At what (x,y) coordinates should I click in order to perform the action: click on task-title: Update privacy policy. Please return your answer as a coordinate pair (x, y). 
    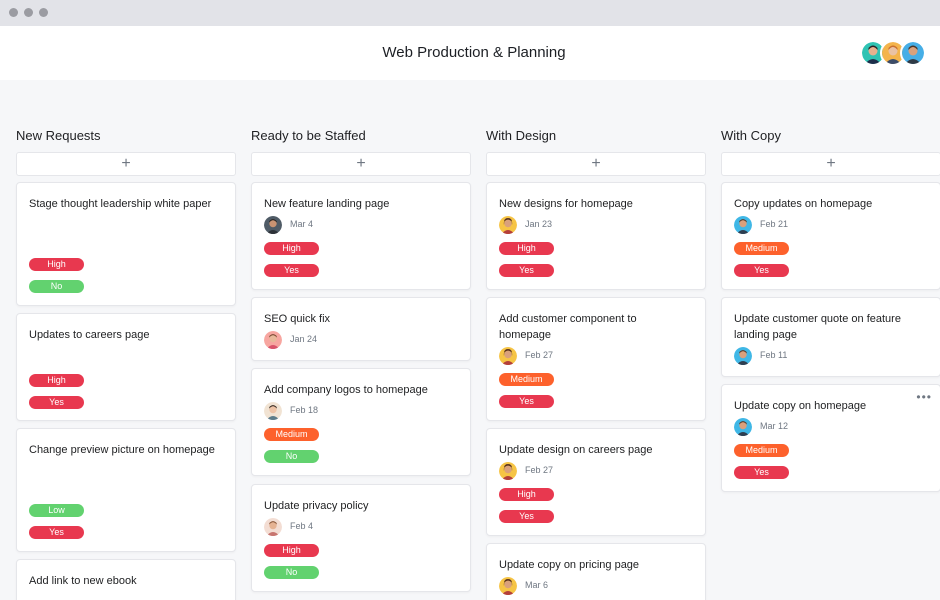
    Looking at the image, I should click on (316, 506).